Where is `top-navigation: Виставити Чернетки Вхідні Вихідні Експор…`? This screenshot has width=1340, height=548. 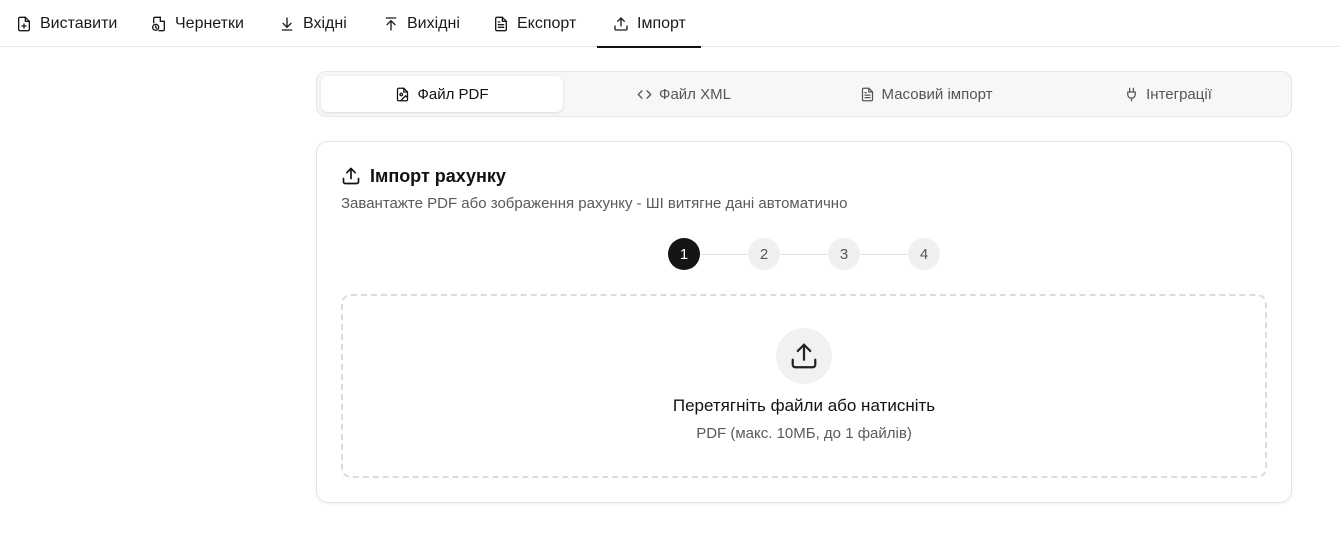 top-navigation: Виставити Чернетки Вхідні Вихідні Експор… is located at coordinates (670, 24).